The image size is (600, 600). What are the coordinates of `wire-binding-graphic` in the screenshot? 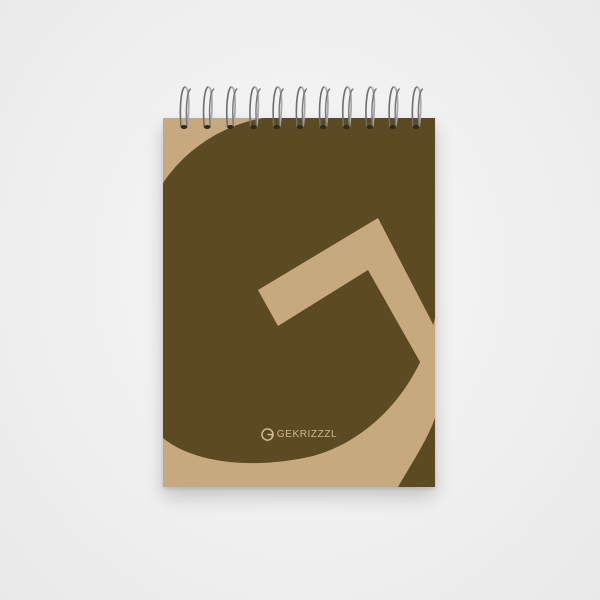 It's located at (301, 107).